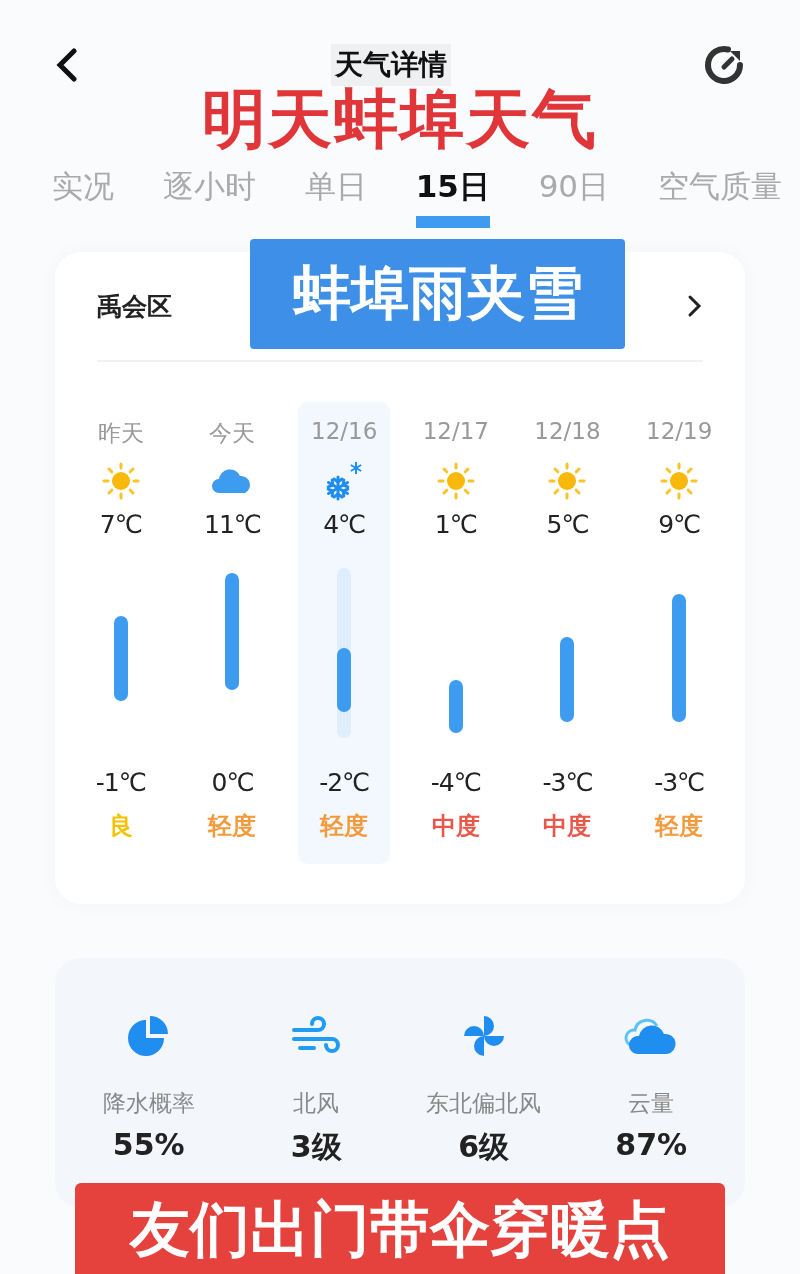  I want to click on air-quality-label: 良, so click(120, 826).